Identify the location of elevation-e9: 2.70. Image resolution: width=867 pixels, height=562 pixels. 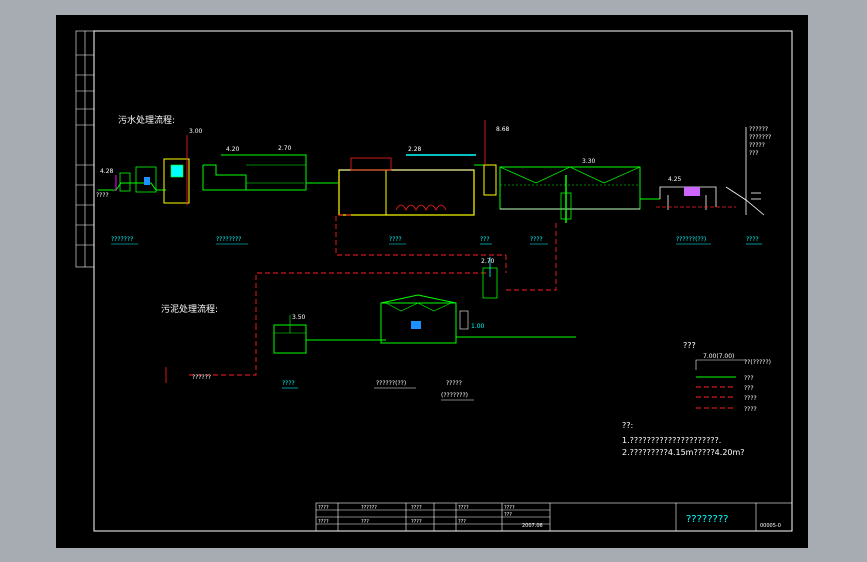
(488, 261).